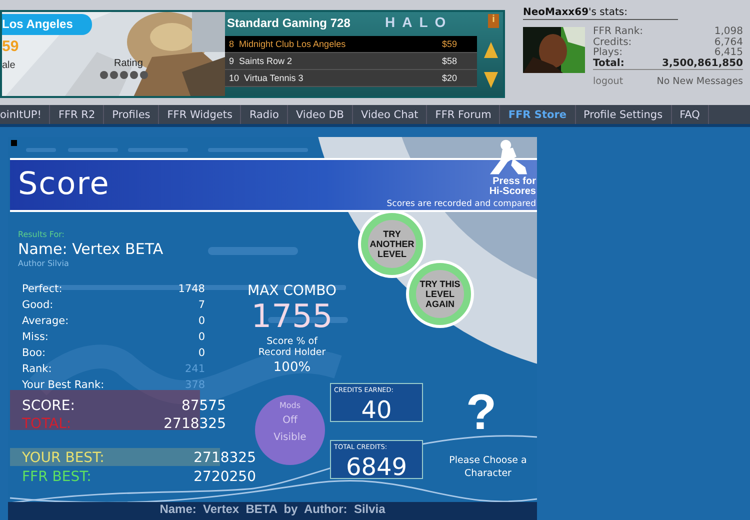  Describe the element at coordinates (690, 114) in the screenshot. I see `nav-link: FAQ` at that location.